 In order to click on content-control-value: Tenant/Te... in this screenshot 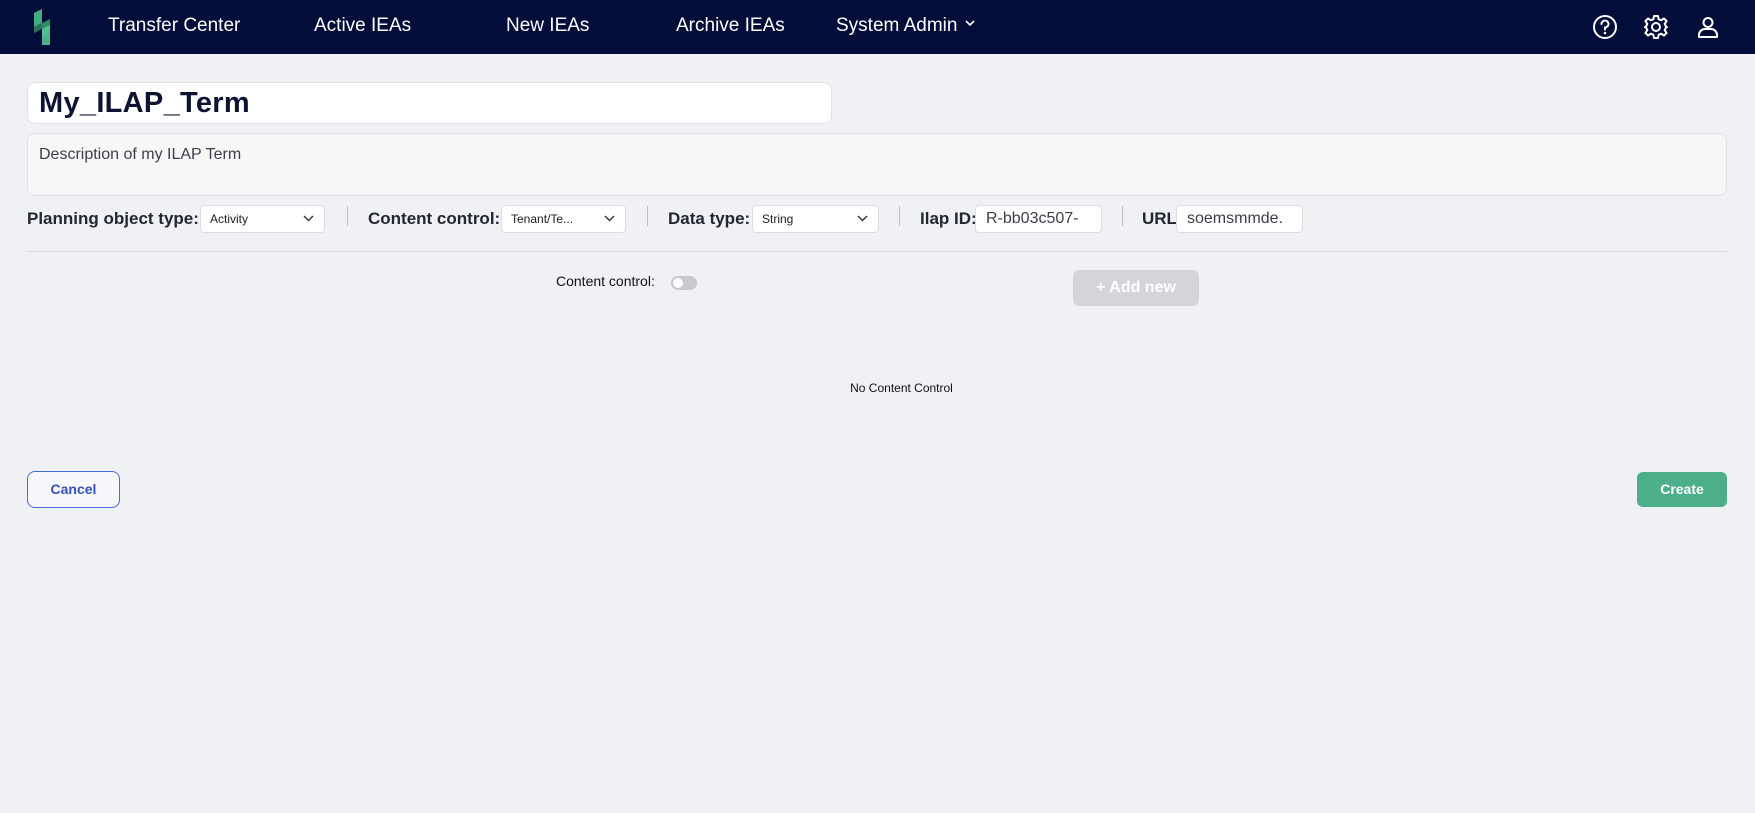, I will do `click(542, 219)`.